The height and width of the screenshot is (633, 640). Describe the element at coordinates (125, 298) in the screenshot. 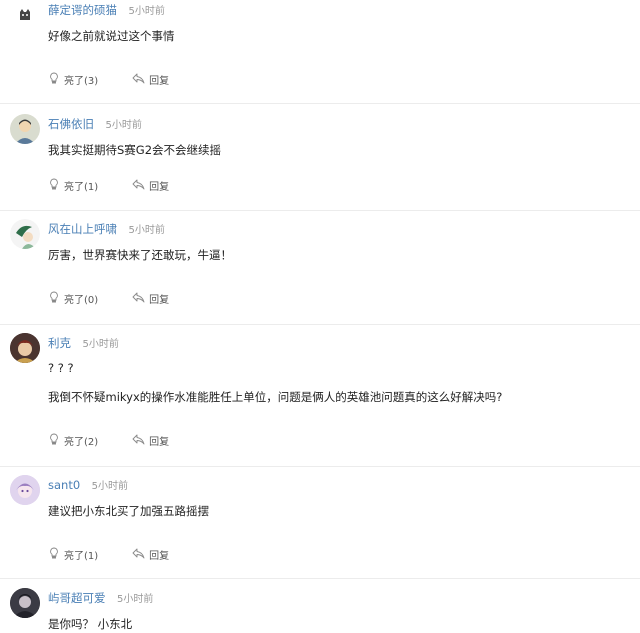

I see `comment-actions: 亮了(0) 回复` at that location.